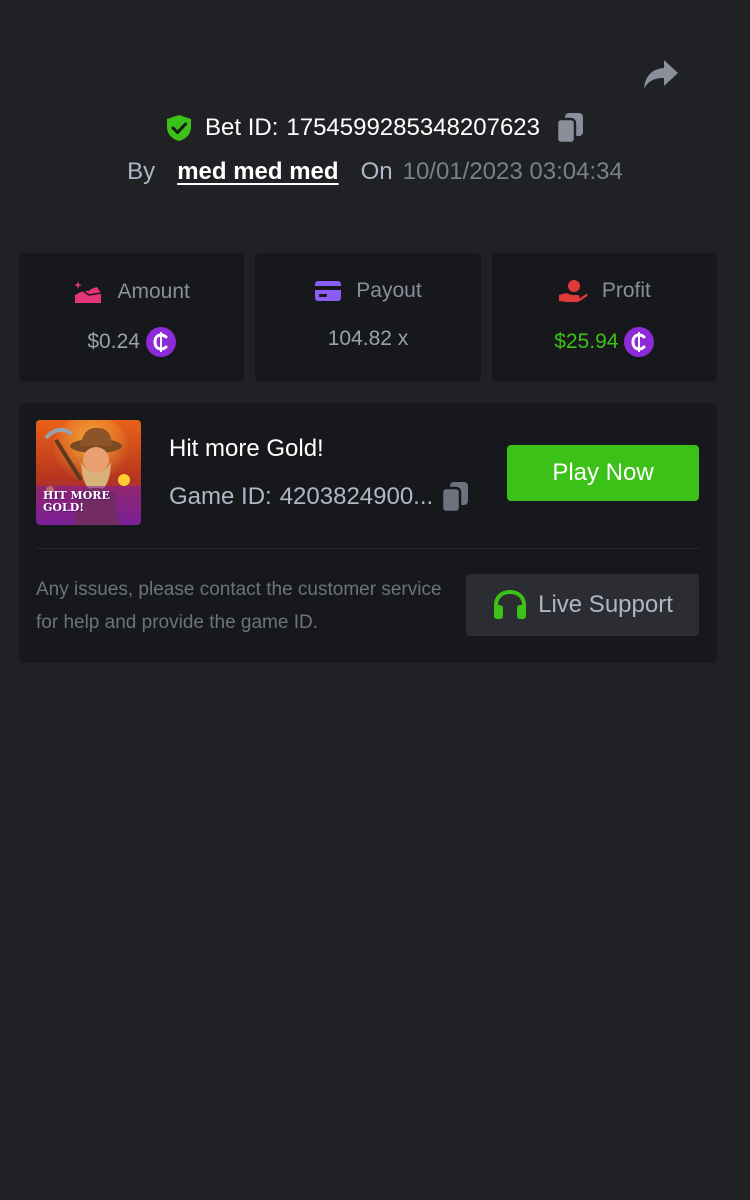 The image size is (750, 1200). I want to click on divider, so click(368, 548).